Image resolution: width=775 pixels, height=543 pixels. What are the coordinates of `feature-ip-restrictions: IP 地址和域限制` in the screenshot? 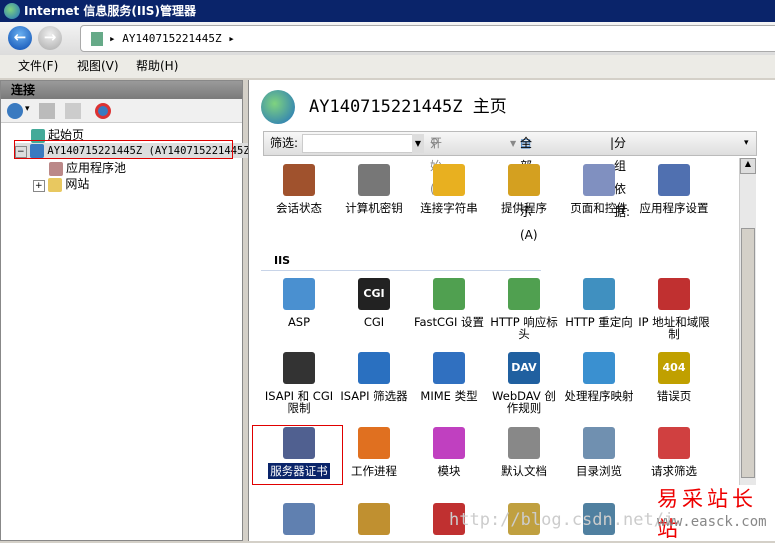 It's located at (674, 309).